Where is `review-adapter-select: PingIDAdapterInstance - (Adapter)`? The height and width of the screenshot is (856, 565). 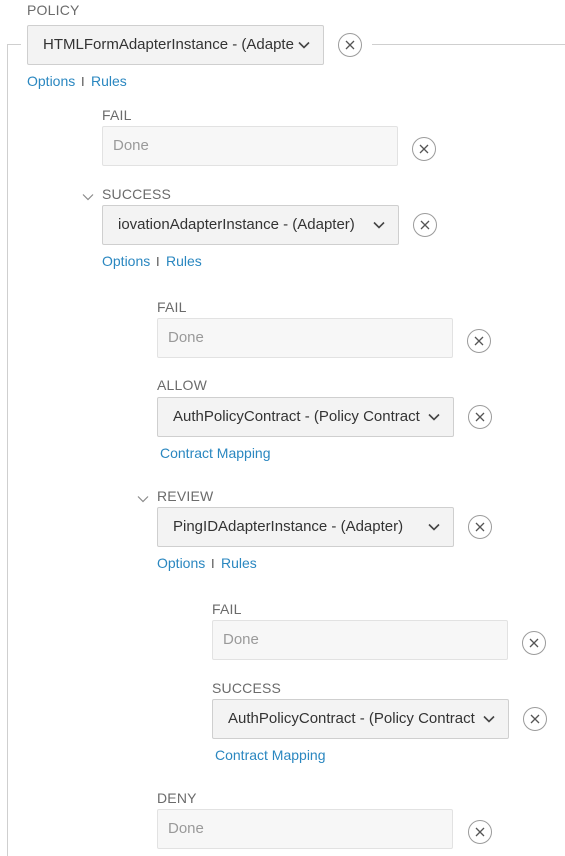
review-adapter-select: PingIDAdapterInstance - (Adapter) is located at coordinates (305, 527).